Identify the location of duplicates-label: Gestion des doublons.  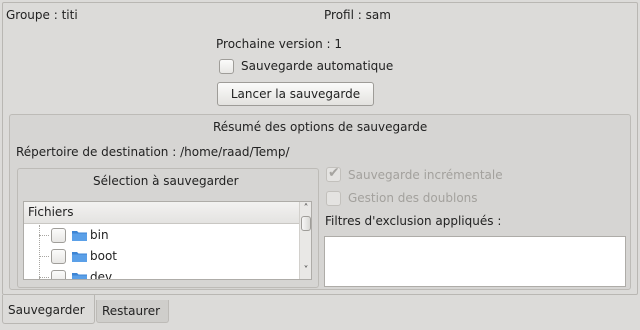
(413, 198).